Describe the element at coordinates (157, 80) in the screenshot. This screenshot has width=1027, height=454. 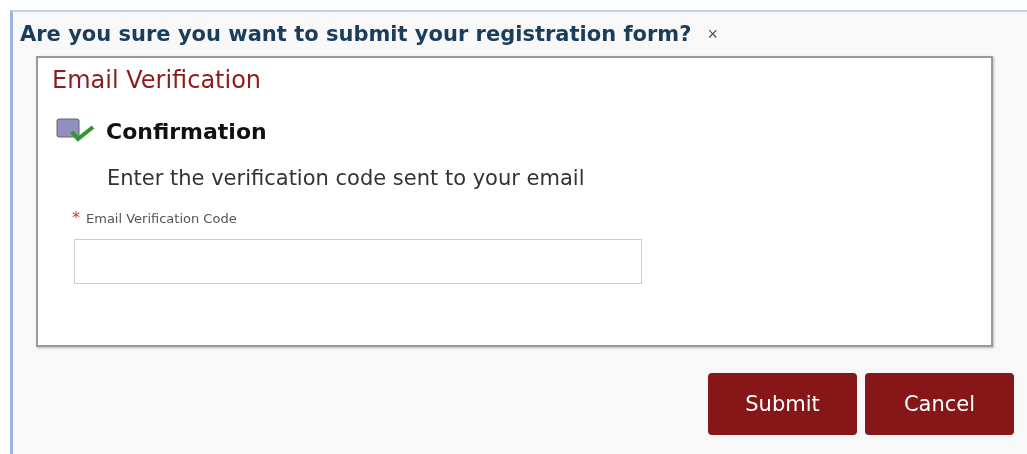
I see `panel-title: Email Verification` at that location.